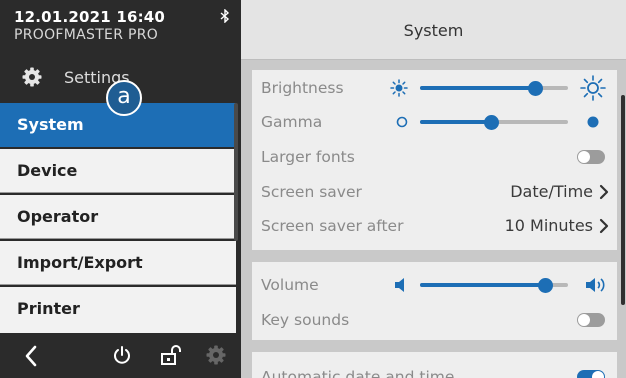  Describe the element at coordinates (483, 285) in the screenshot. I see `volume-fill` at that location.